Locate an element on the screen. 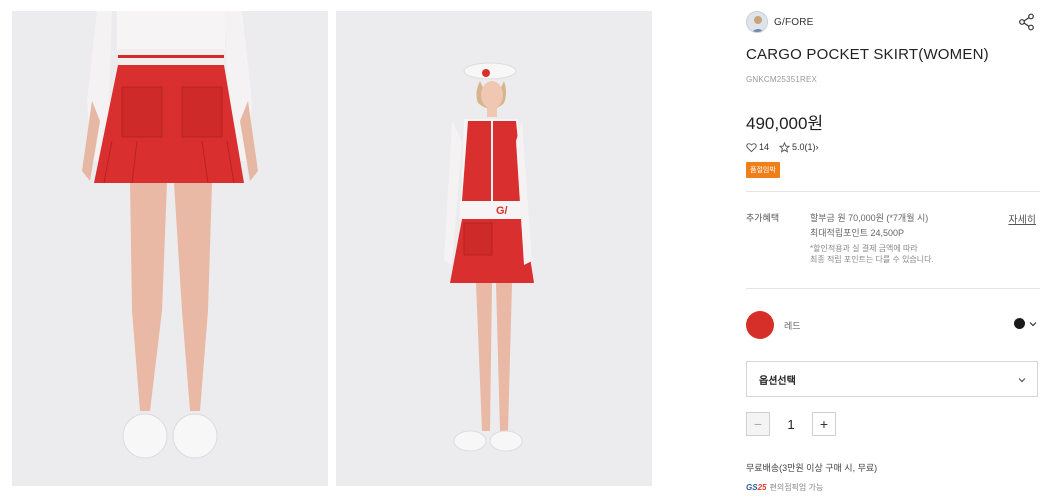 The image size is (1054, 499). rating-link: 5.0 (1) › is located at coordinates (799, 147).